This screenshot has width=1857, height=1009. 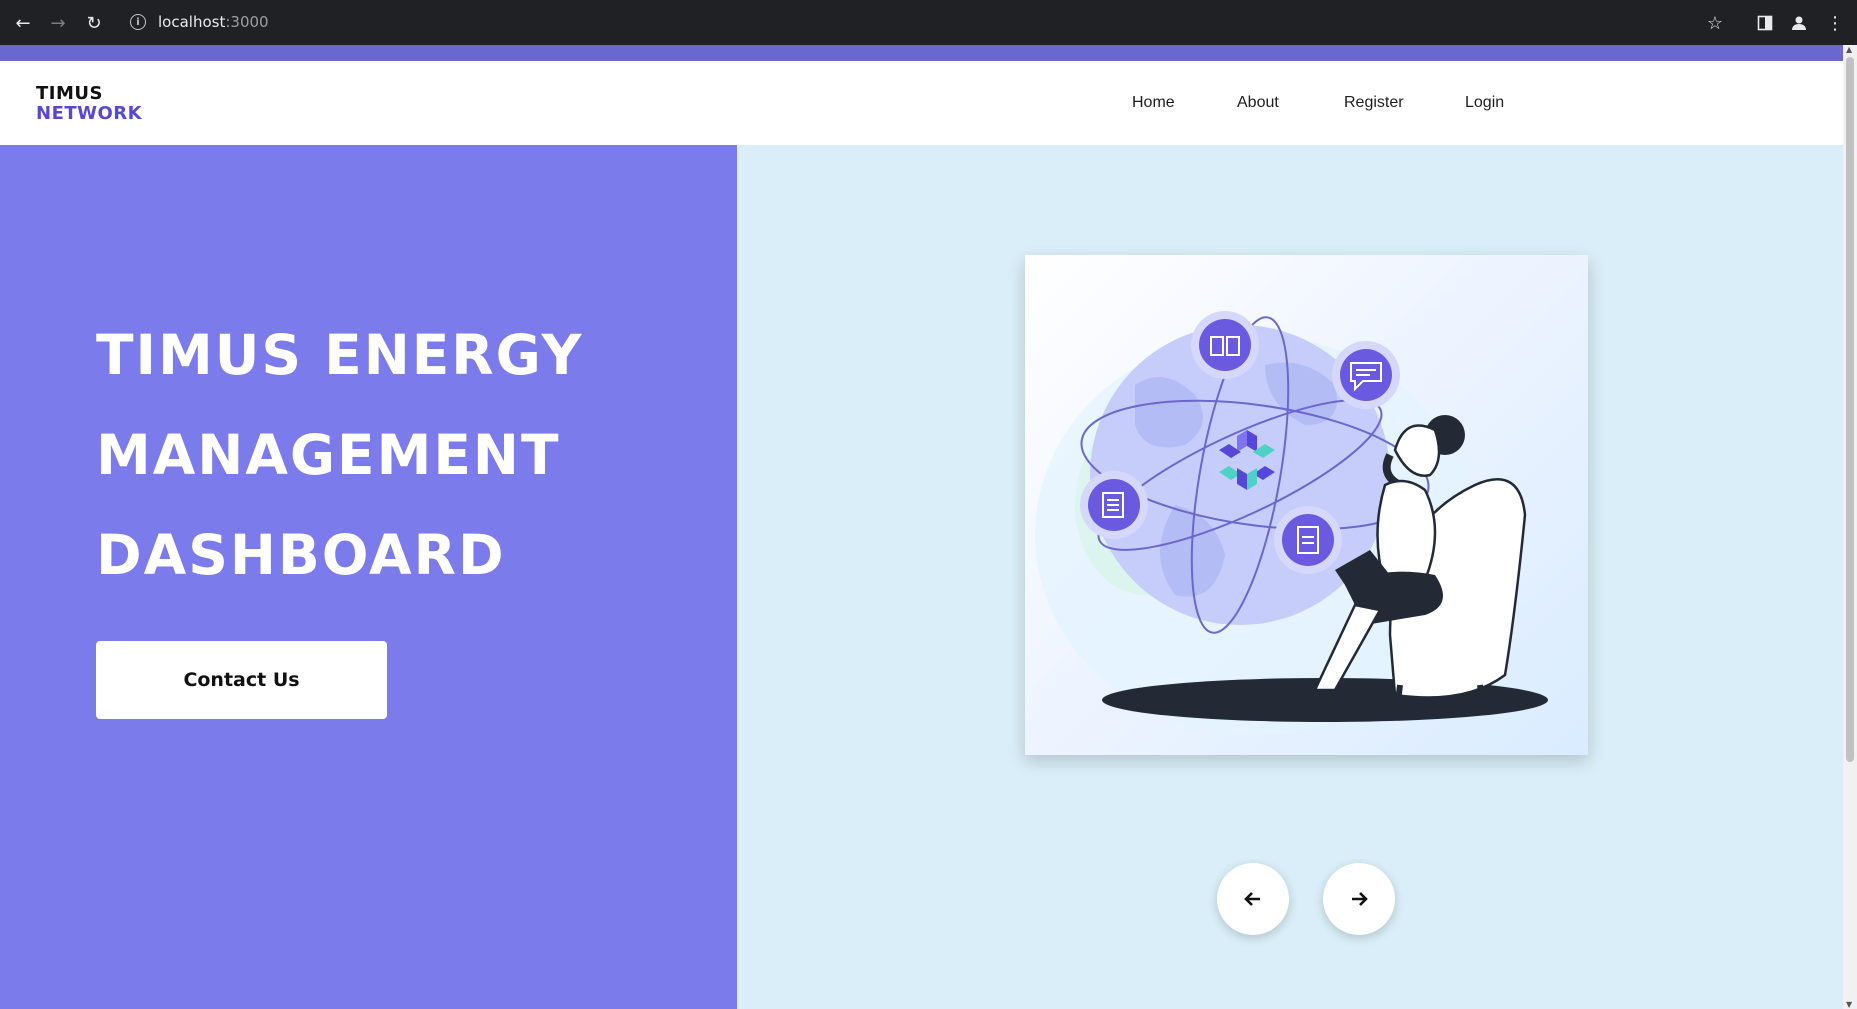 What do you see at coordinates (328, 455) in the screenshot?
I see `hero-title-line: MANAGEMENT` at bounding box center [328, 455].